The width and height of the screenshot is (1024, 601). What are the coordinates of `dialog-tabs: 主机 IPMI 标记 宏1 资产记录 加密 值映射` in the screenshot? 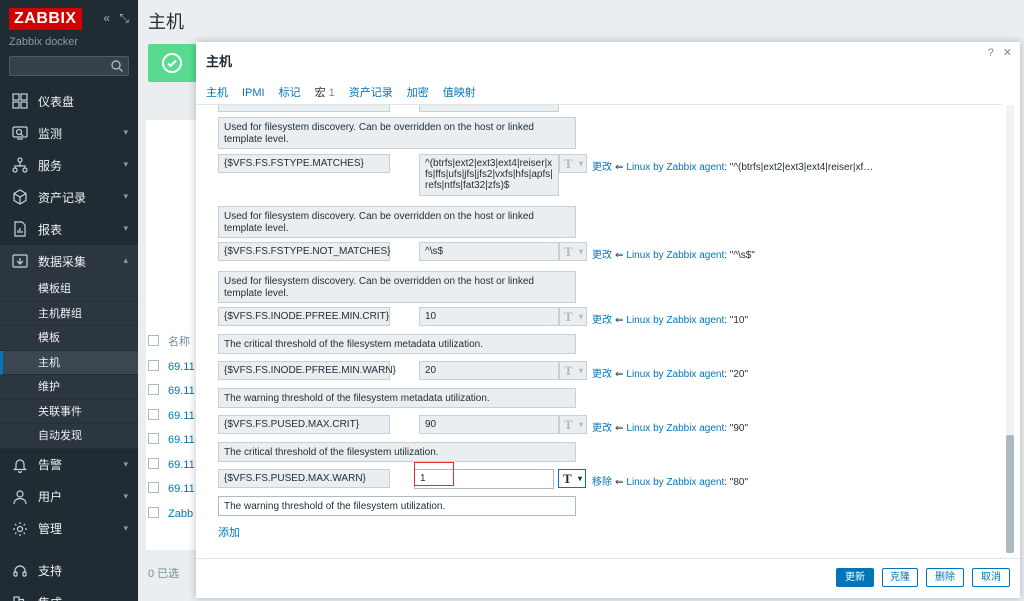 It's located at (348, 95).